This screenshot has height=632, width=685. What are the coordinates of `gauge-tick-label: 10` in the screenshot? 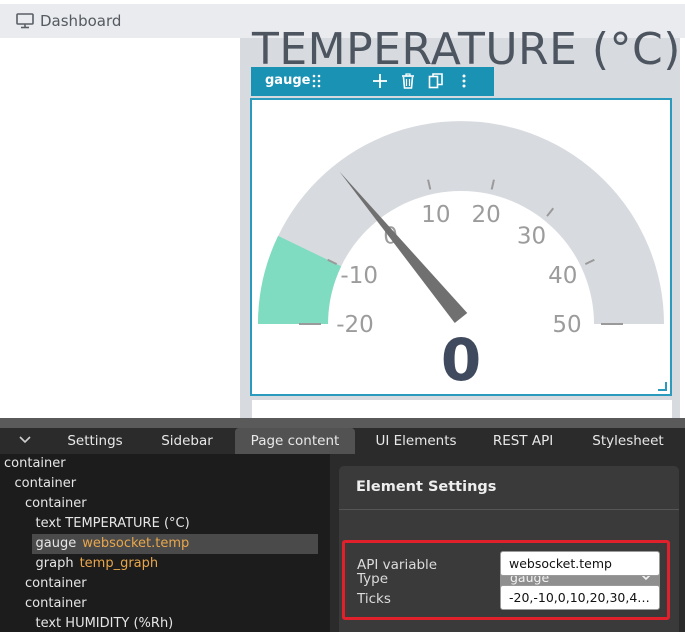 It's located at (435, 215).